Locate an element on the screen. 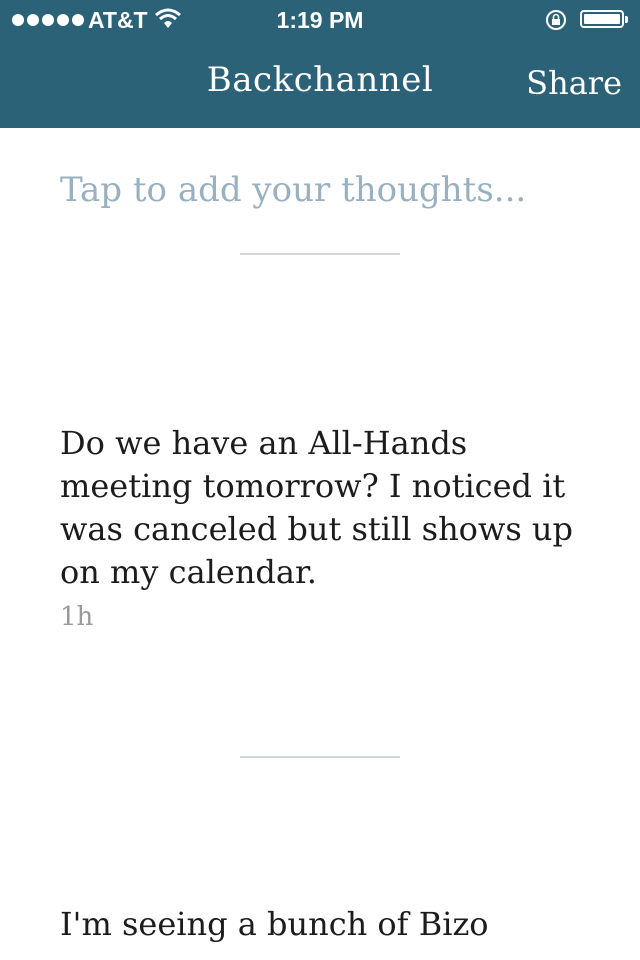 The height and width of the screenshot is (960, 640). list-item: I'm seeing a bunch of Bizo is located at coordinates (320, 924).